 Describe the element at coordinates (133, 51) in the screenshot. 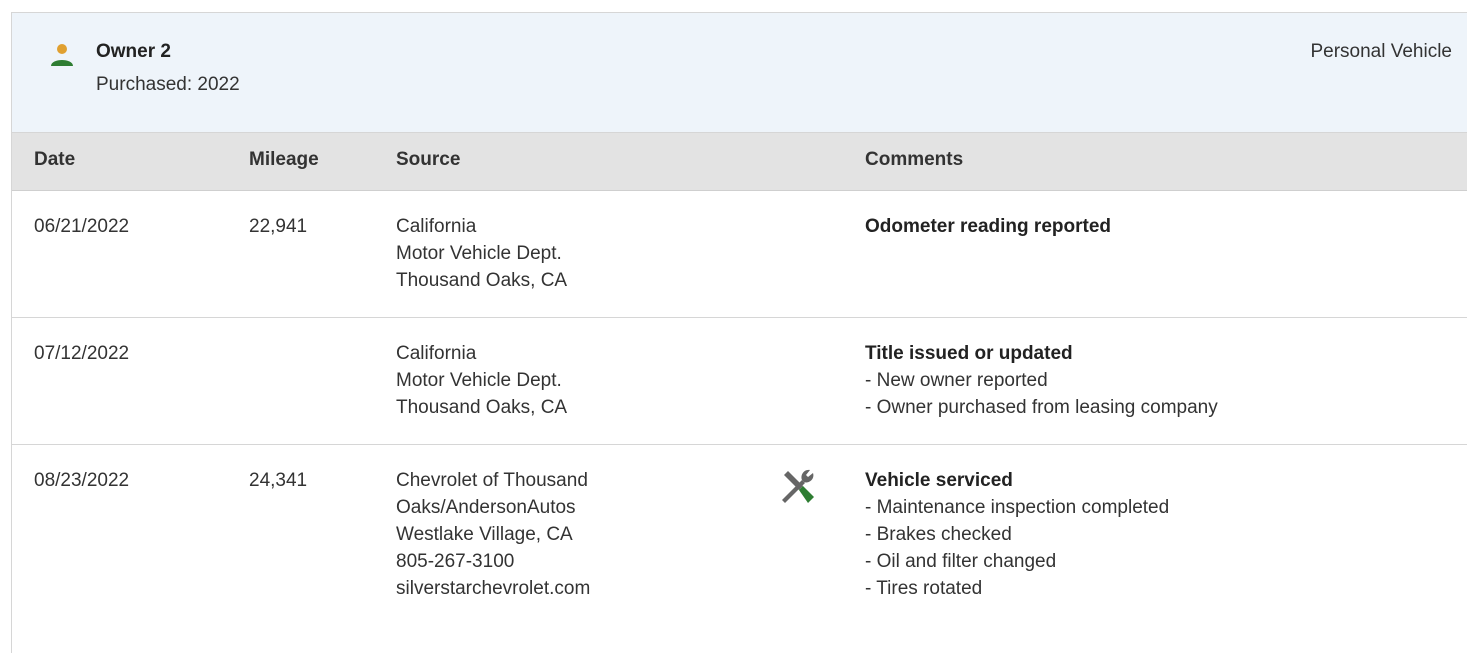

I see `owner-name: Owner 2` at that location.